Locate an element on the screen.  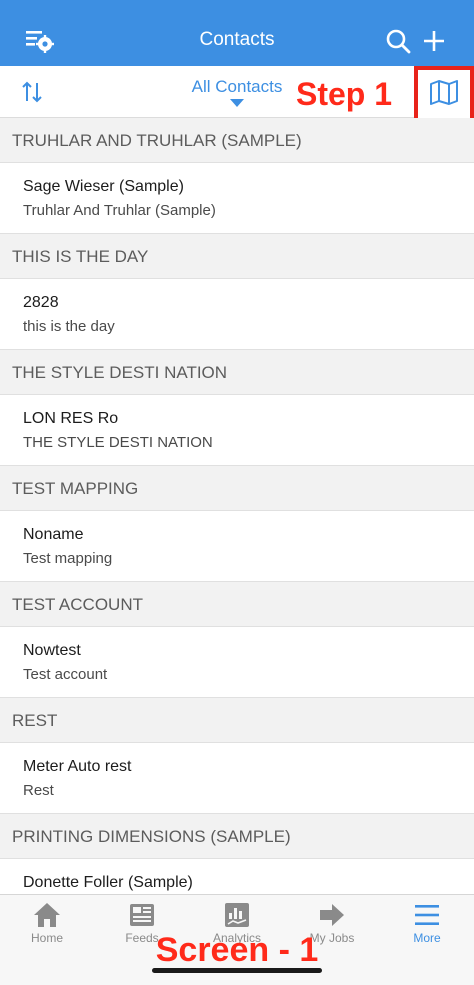
contact-name: Noname is located at coordinates (53, 534).